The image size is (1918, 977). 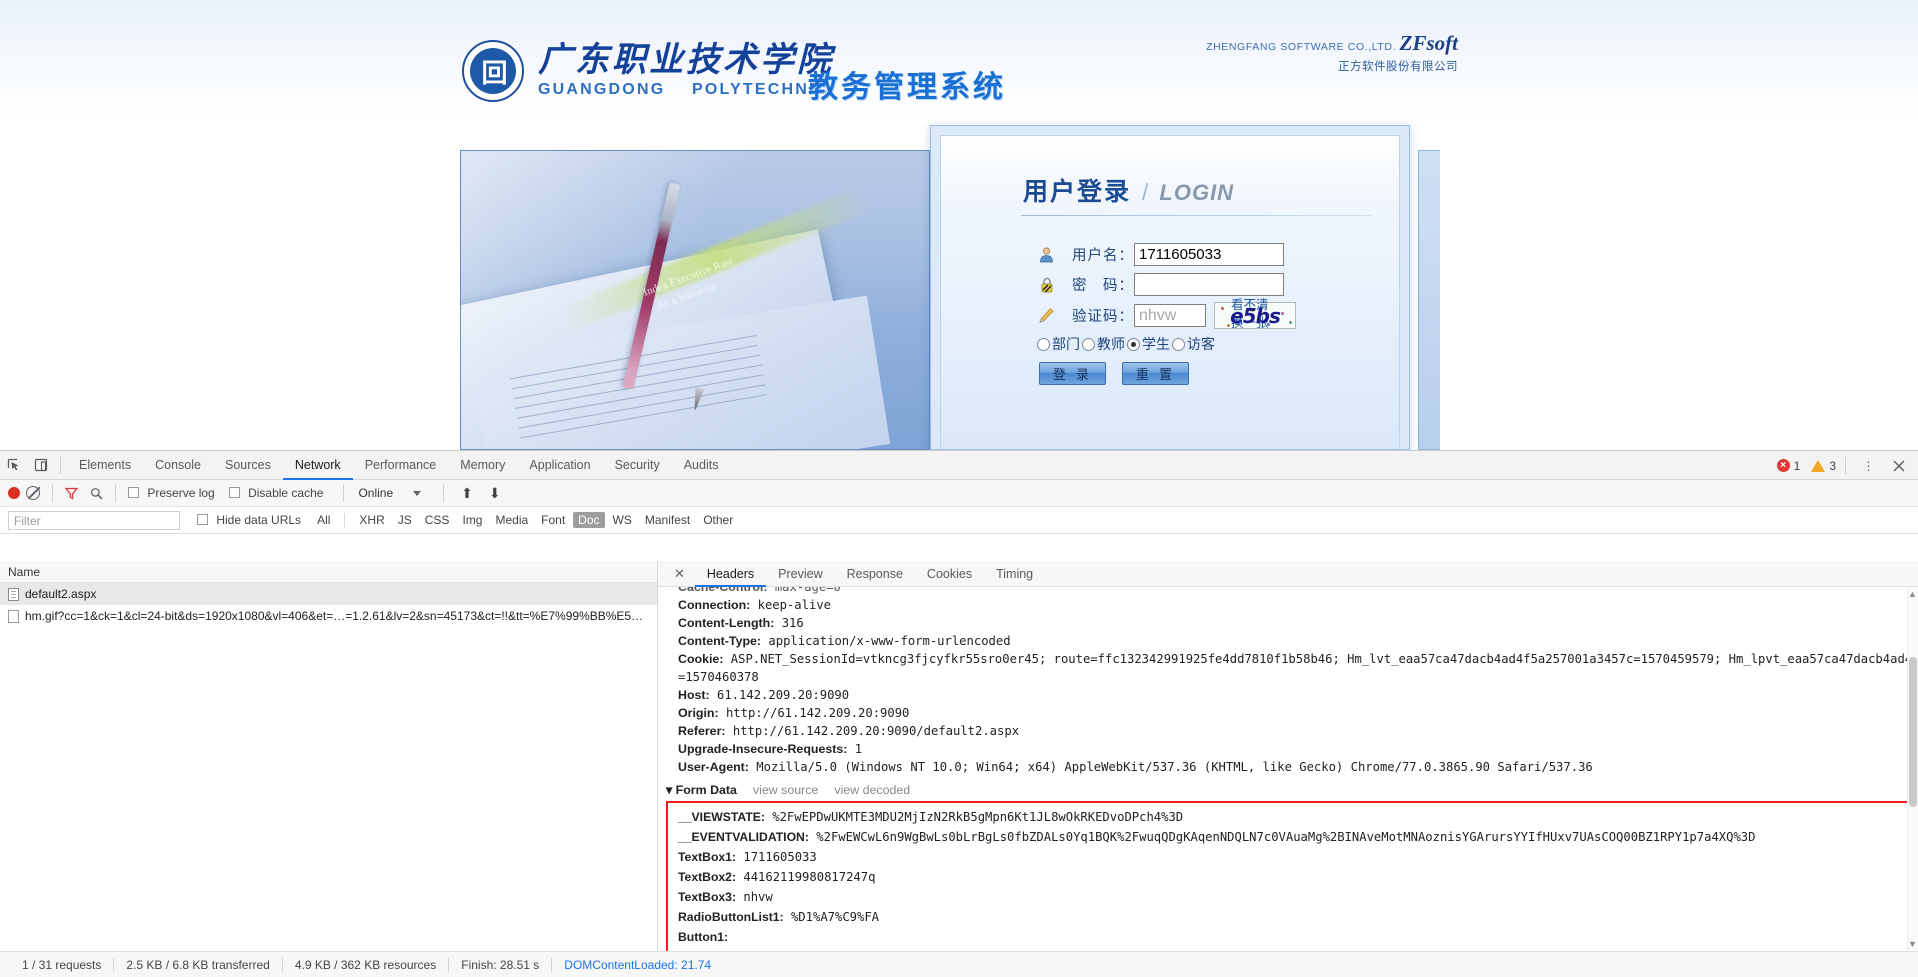 What do you see at coordinates (875, 574) in the screenshot?
I see `detail-tab-response: Response` at bounding box center [875, 574].